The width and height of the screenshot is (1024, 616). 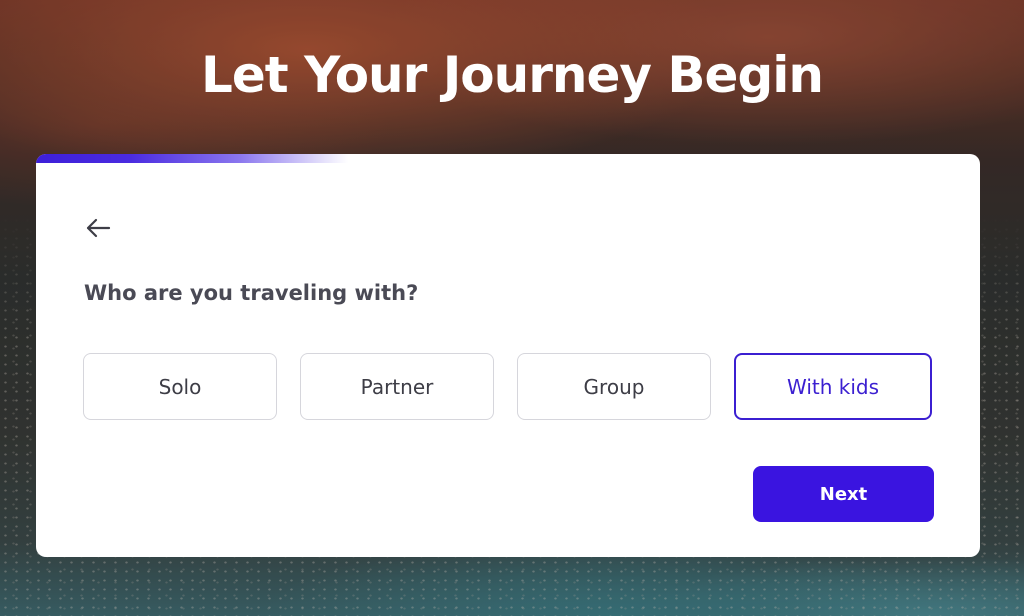 What do you see at coordinates (508, 158) in the screenshot?
I see `progress-bar` at bounding box center [508, 158].